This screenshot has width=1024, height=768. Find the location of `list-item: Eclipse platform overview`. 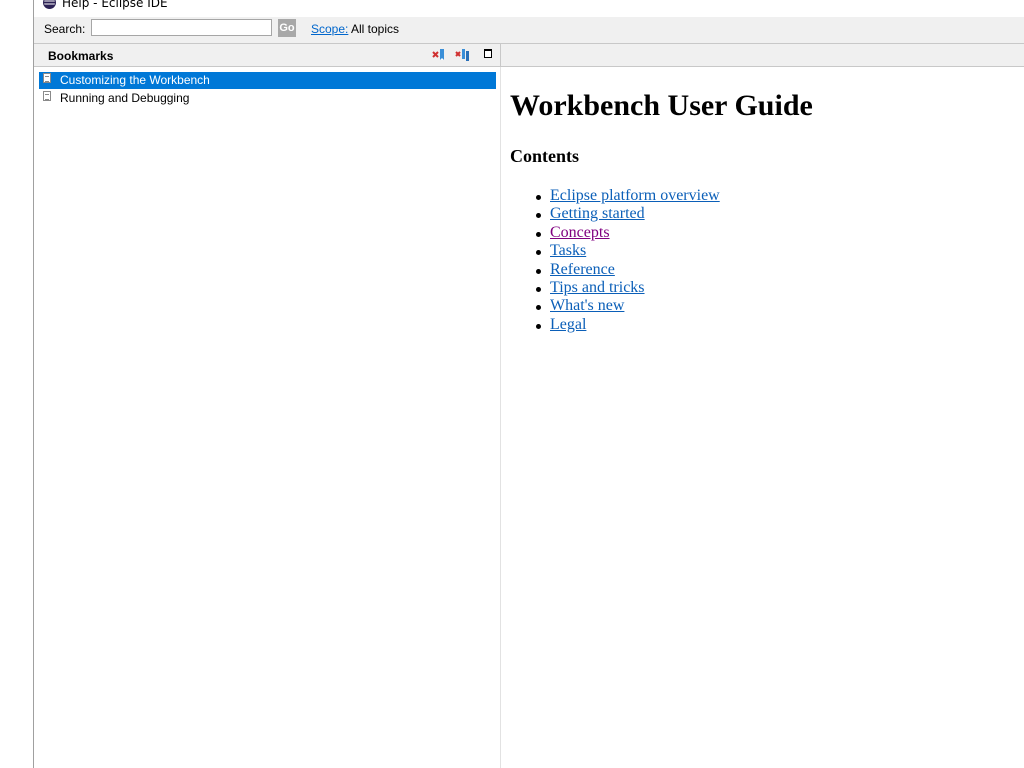

list-item: Eclipse platform overview is located at coordinates (628, 196).